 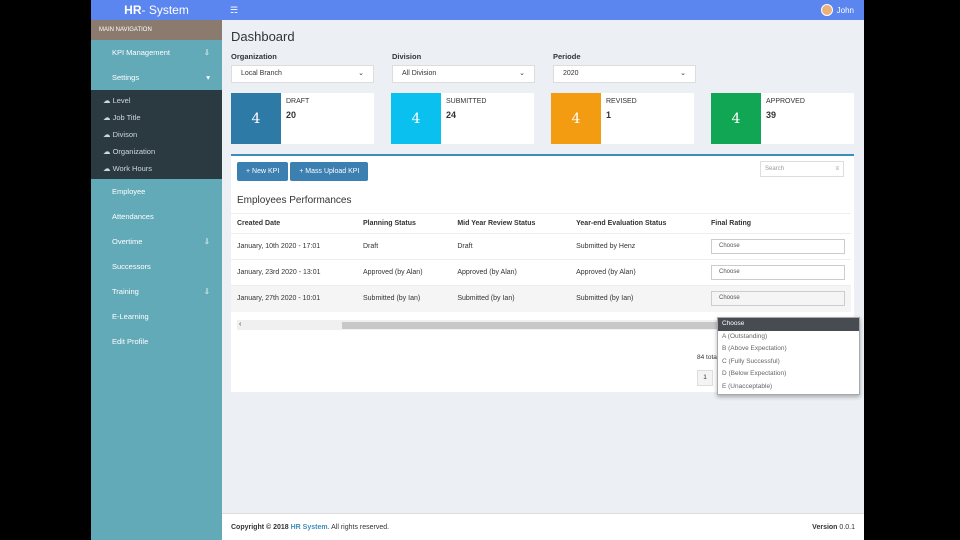 I want to click on chevron-icon: ▾, so click(x=208, y=77).